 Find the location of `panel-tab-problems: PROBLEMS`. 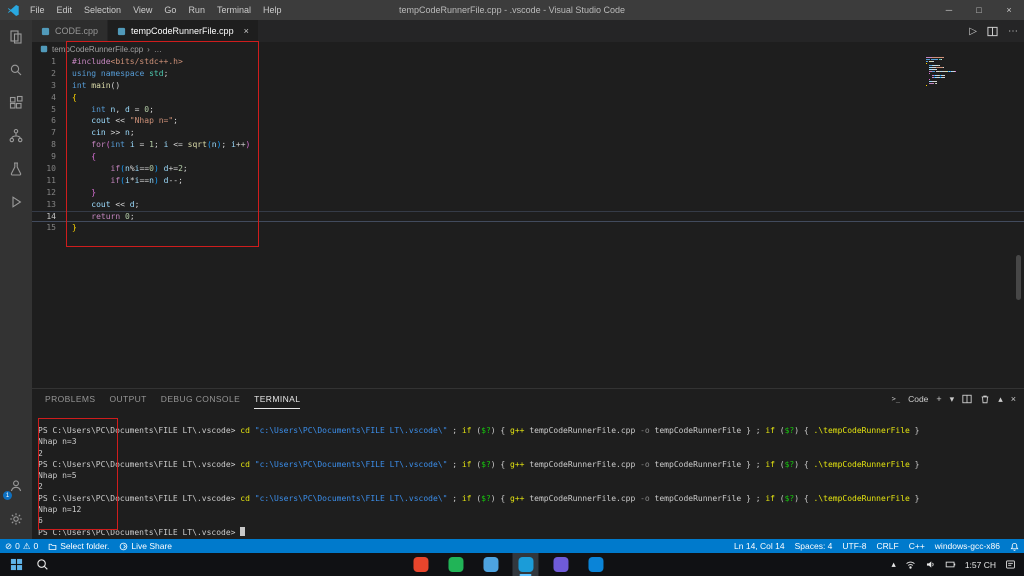

panel-tab-problems: PROBLEMS is located at coordinates (70, 399).